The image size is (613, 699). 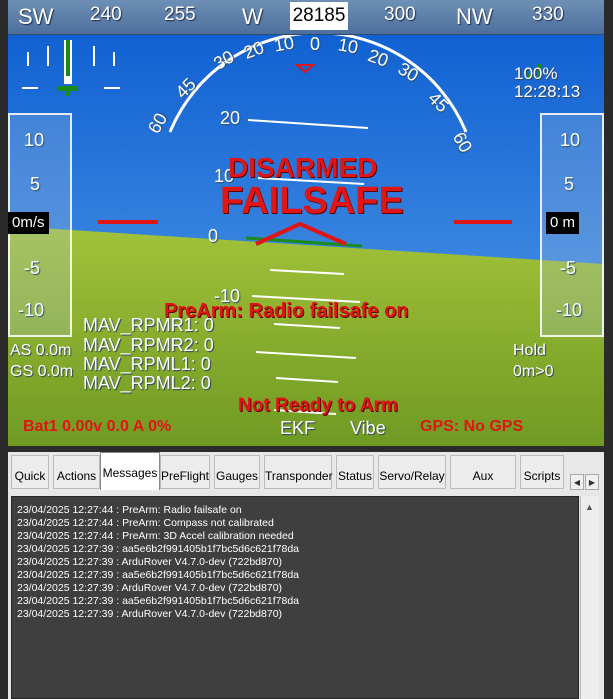 What do you see at coordinates (319, 16) in the screenshot?
I see `current-heading: 28185` at bounding box center [319, 16].